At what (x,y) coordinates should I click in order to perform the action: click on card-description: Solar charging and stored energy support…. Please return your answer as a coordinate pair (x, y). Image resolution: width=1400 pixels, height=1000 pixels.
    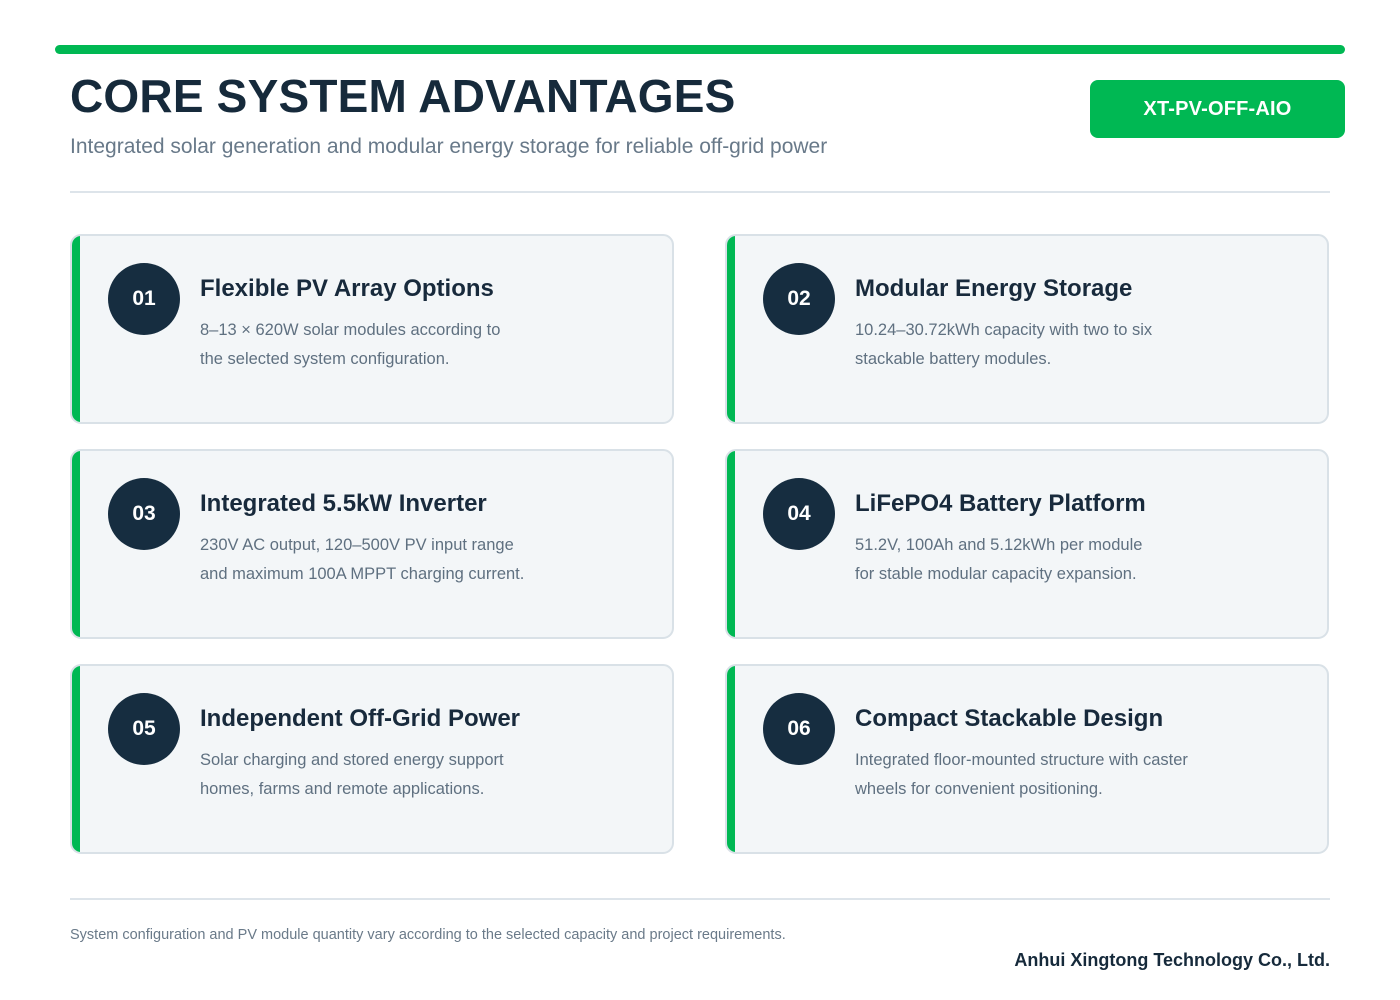
    Looking at the image, I should click on (380, 775).